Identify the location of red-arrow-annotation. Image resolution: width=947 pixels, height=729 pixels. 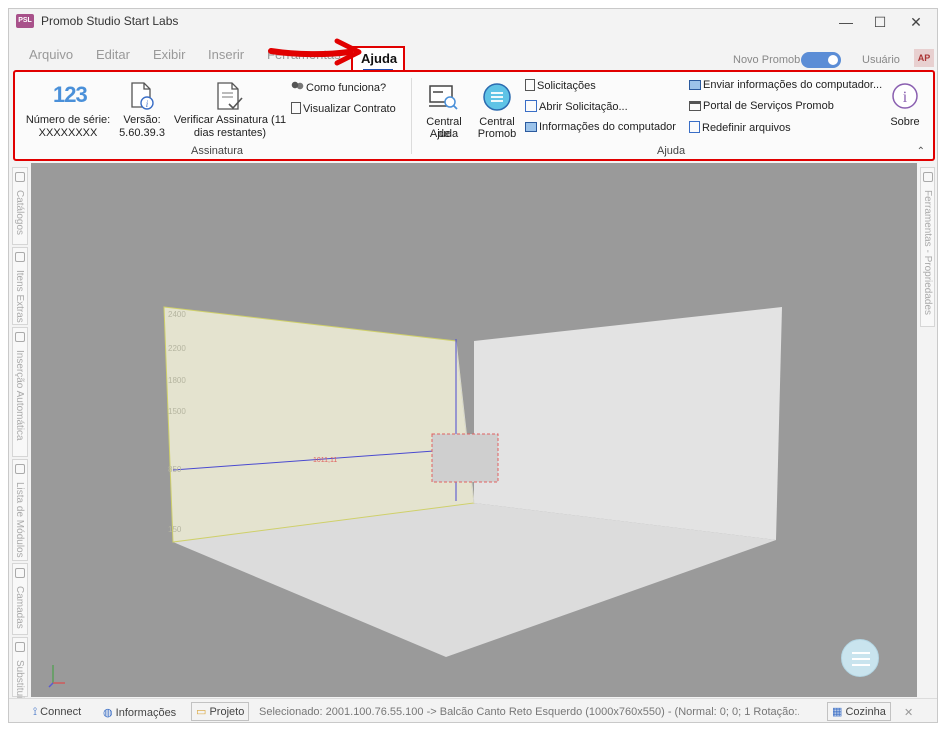
(315, 52).